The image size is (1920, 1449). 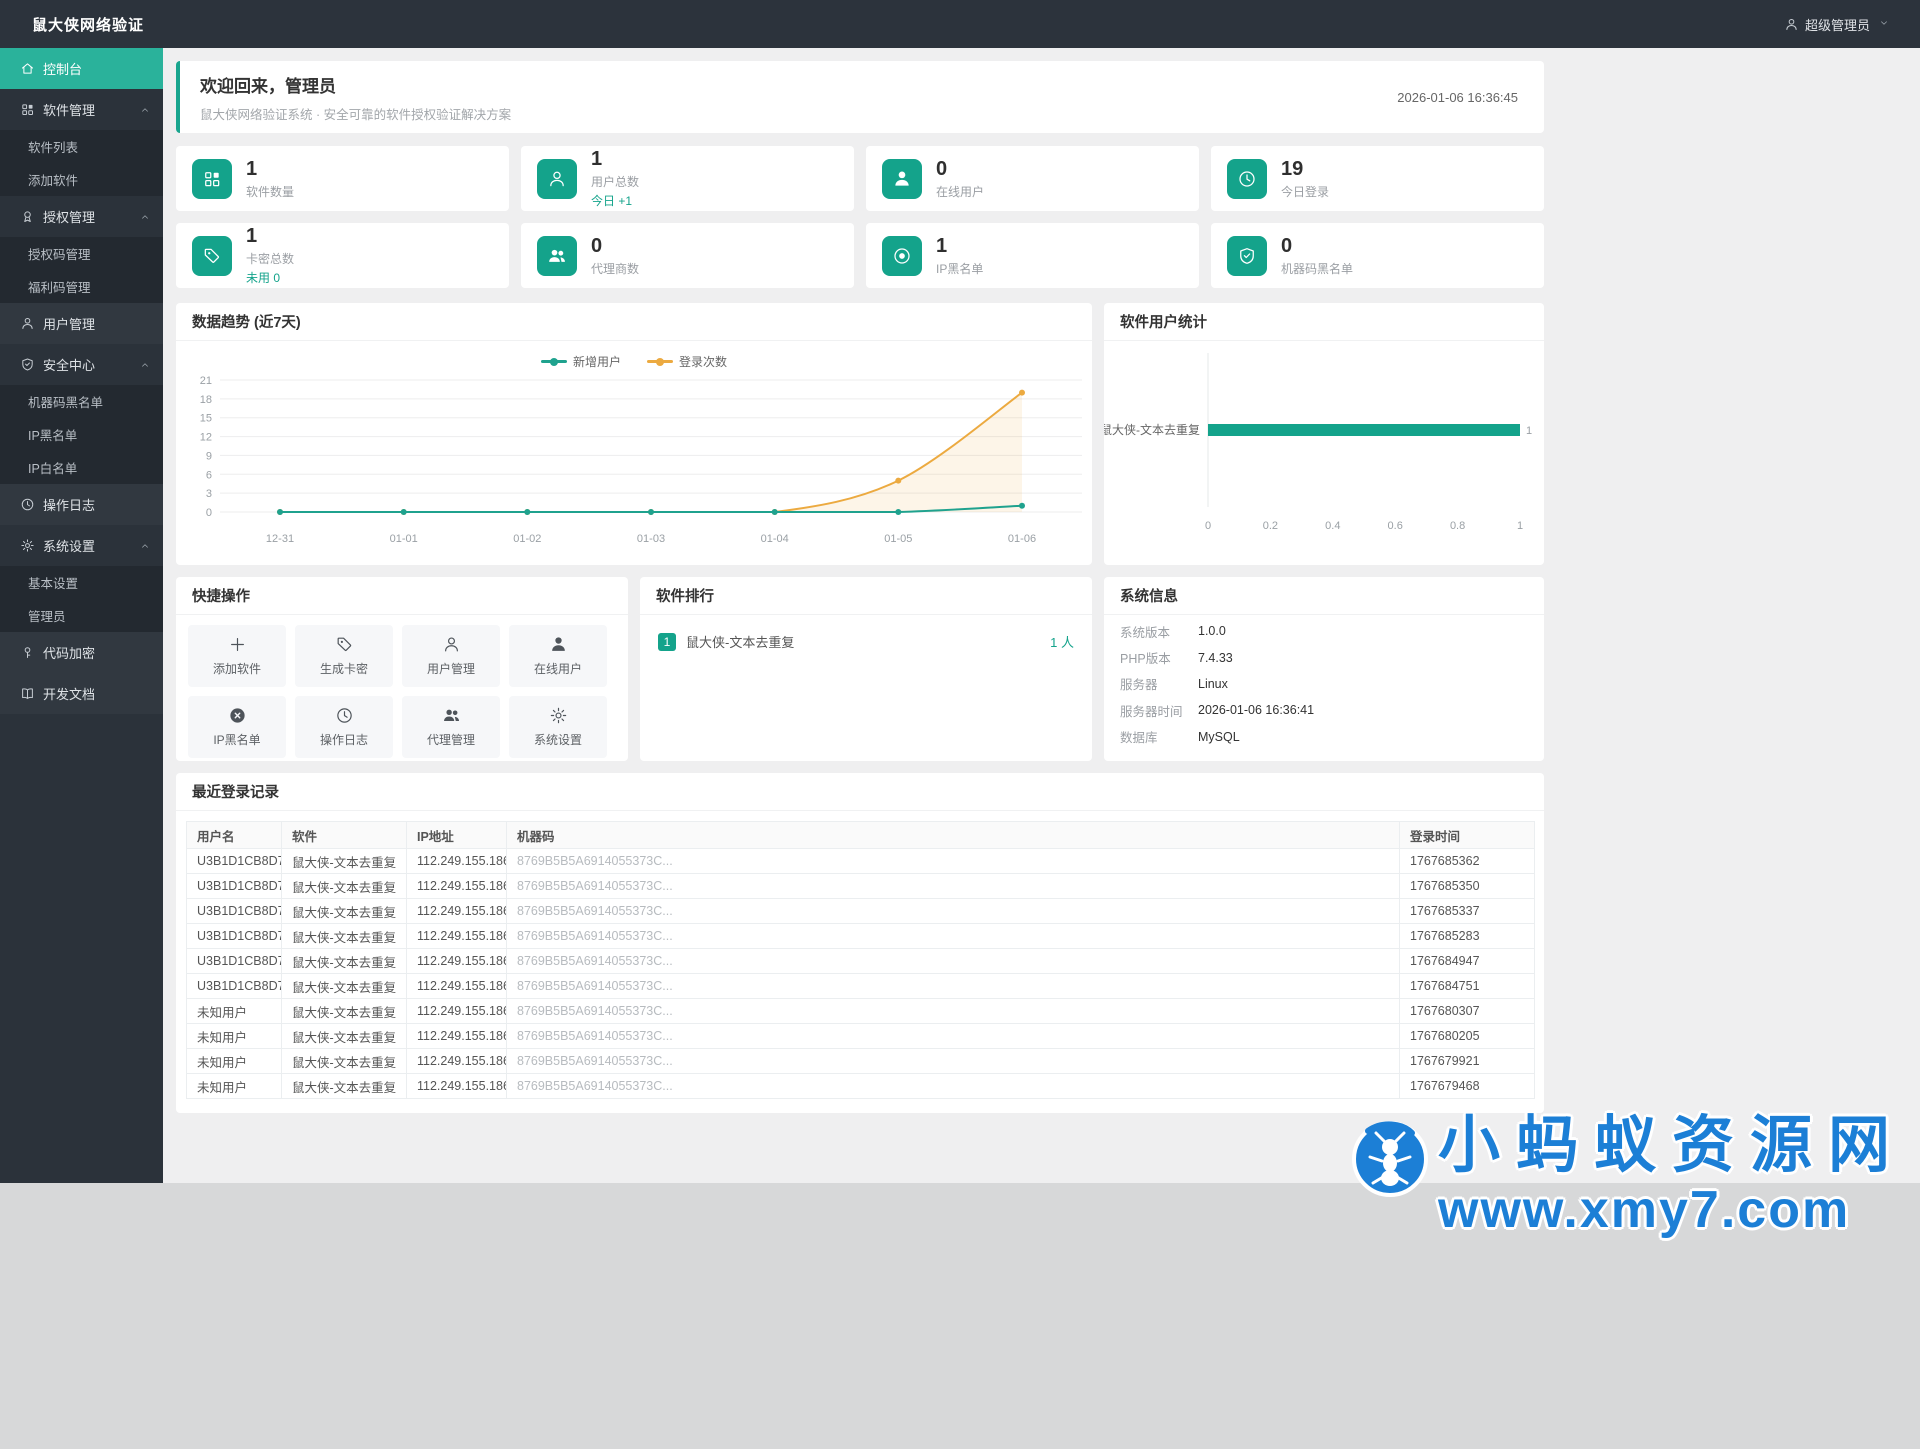 I want to click on sidebar-item-operation-logs: 操作日志, so click(x=81, y=504).